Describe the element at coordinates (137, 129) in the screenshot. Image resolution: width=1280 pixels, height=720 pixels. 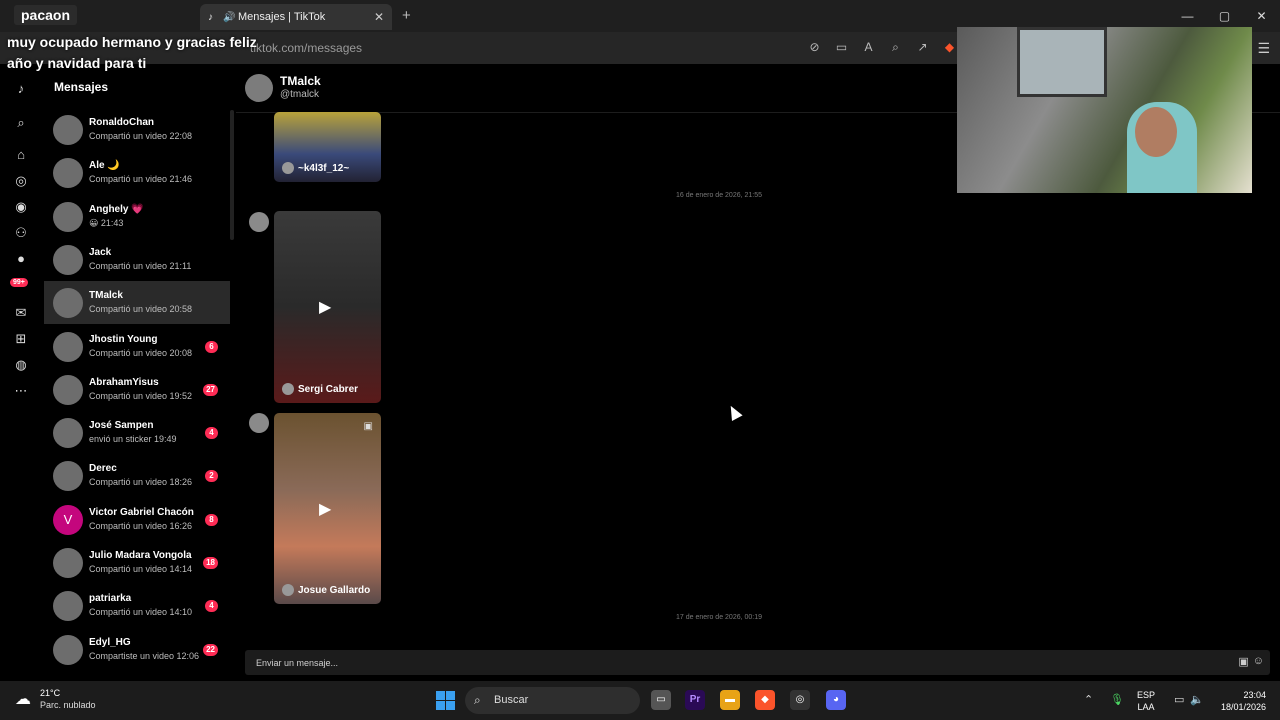
I see `conversation-item: RonaldoChan Compartió un video 22:08` at that location.